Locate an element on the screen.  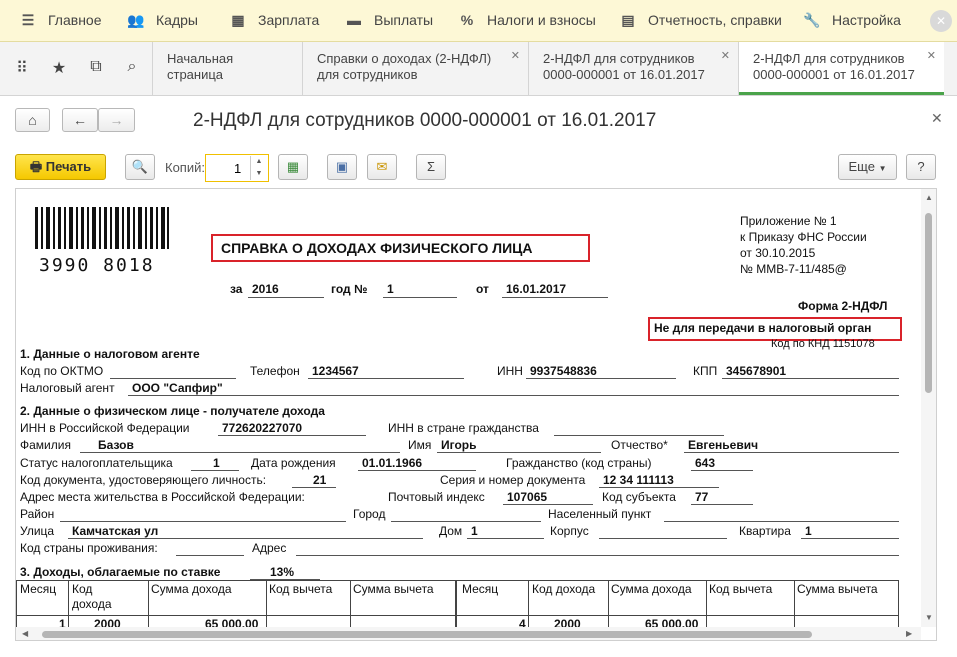
star-icon: ★ is located at coordinates (59, 68).